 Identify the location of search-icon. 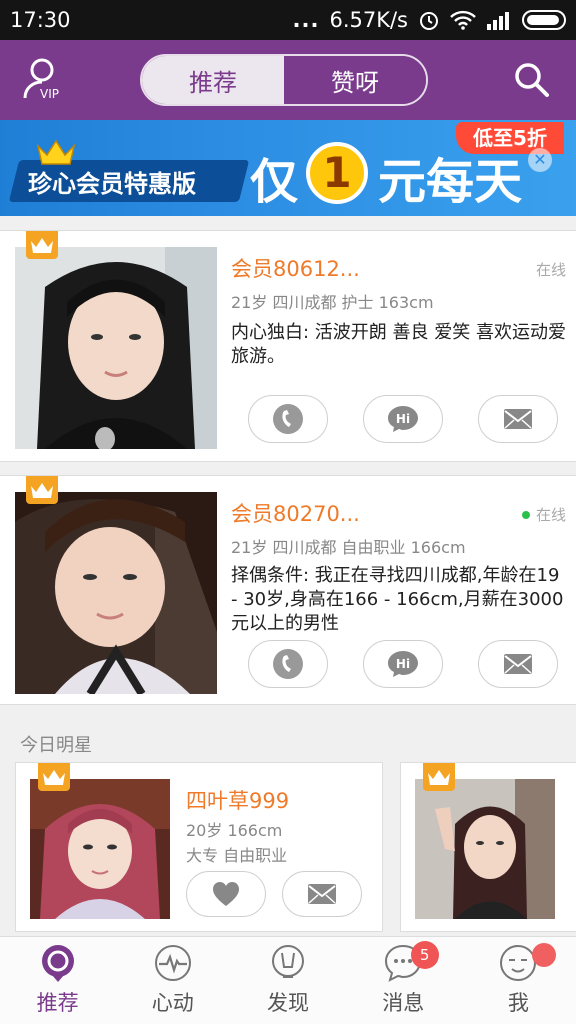
(532, 80).